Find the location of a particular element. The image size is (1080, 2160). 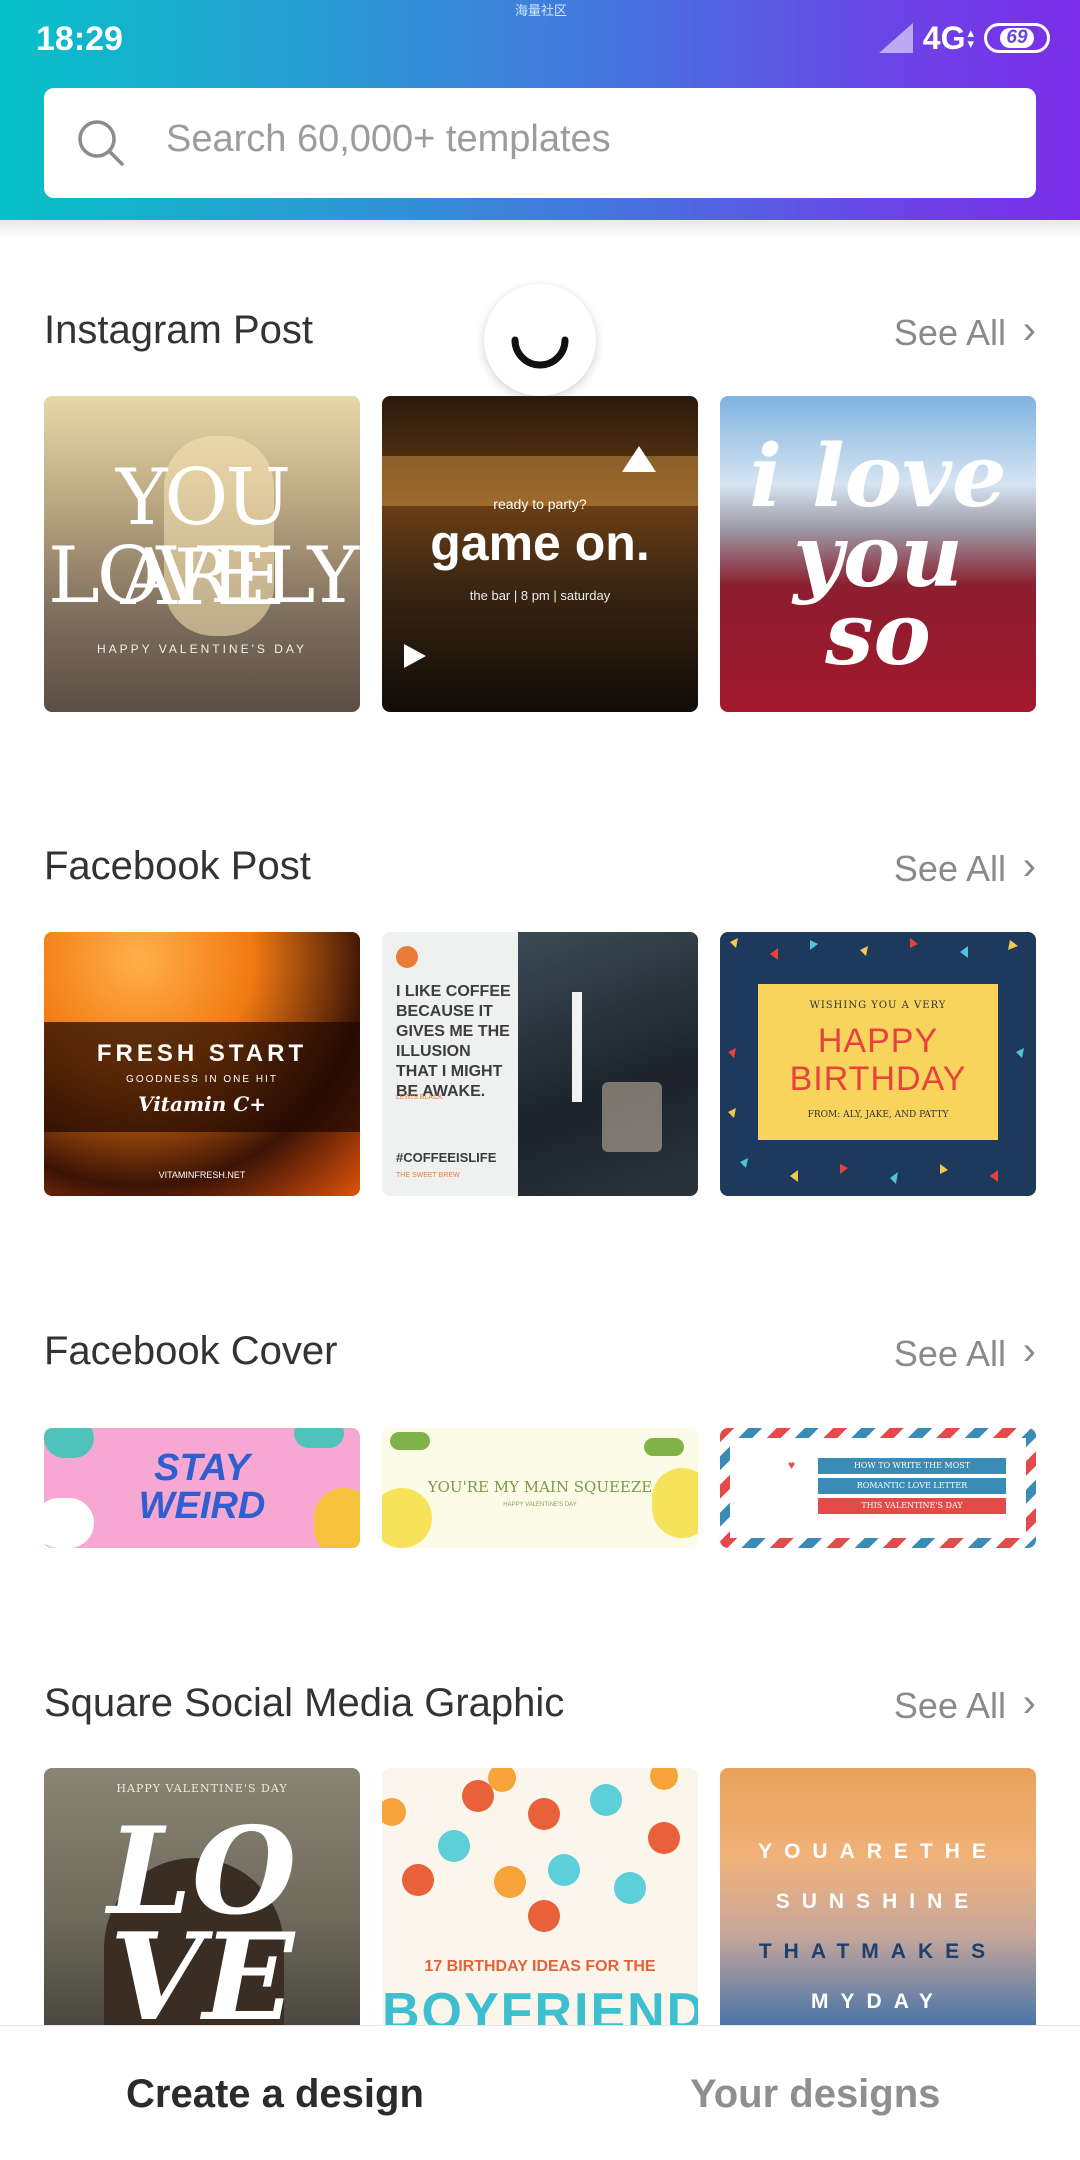

see-all-square-social: See All is located at coordinates (950, 1706).